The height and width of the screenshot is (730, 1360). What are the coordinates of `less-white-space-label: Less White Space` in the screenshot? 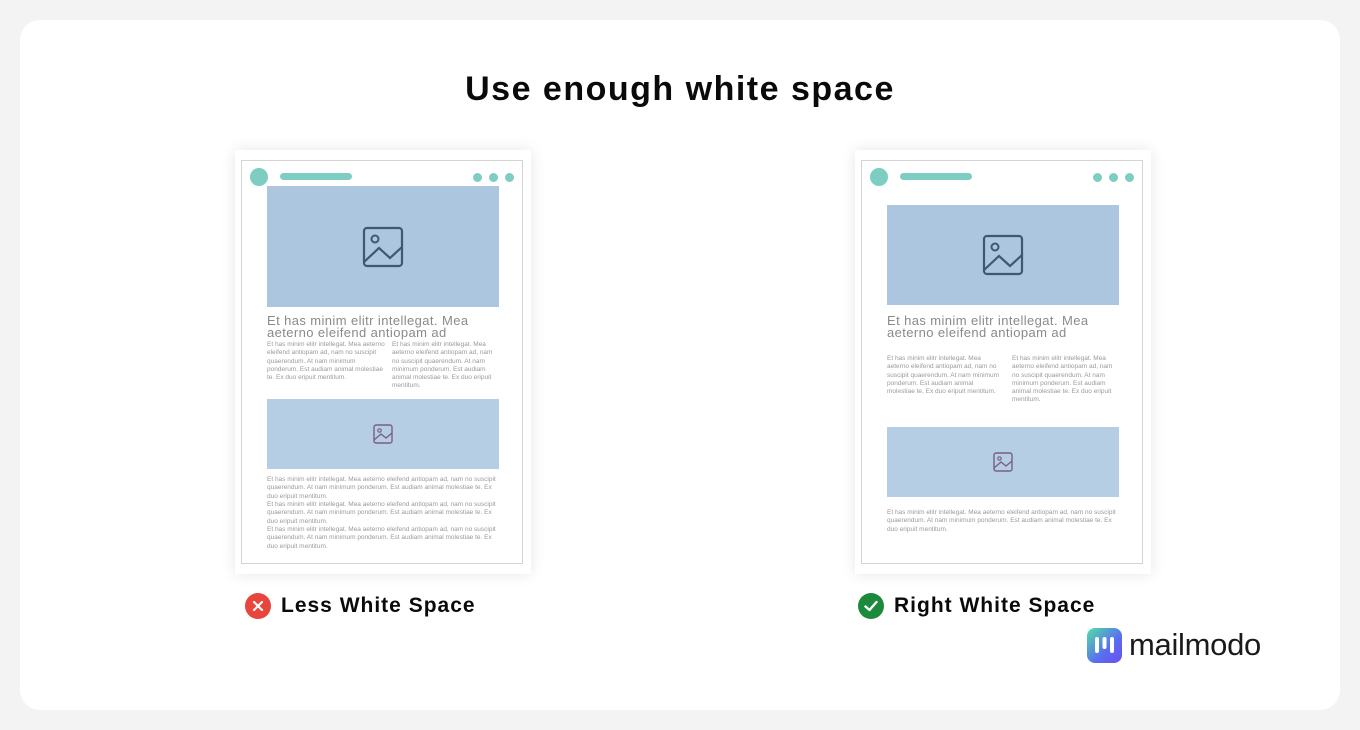 It's located at (360, 606).